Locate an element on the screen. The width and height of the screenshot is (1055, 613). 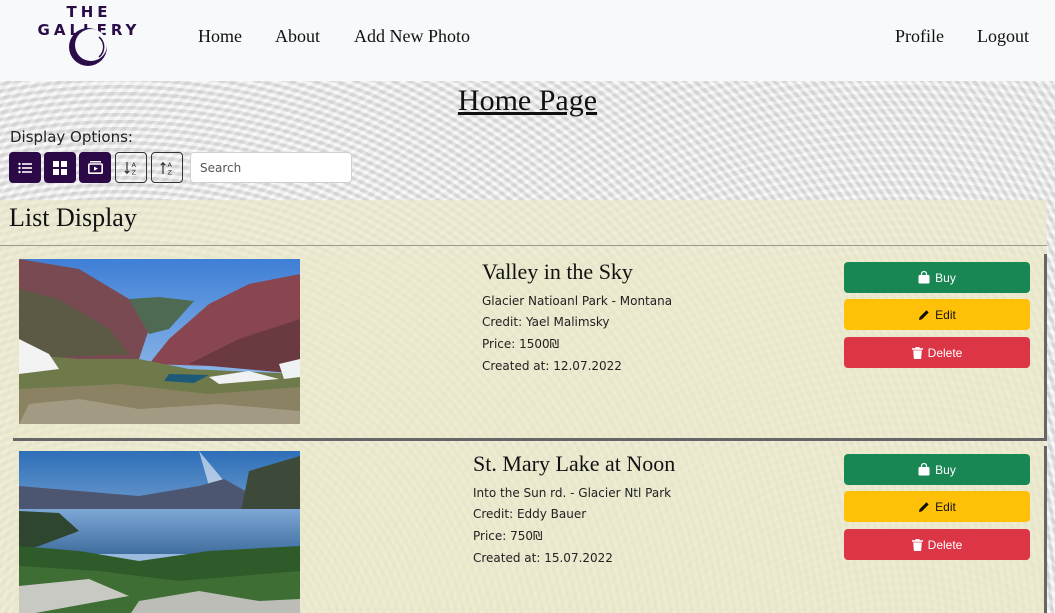
carousel-view-icon is located at coordinates (95, 167).